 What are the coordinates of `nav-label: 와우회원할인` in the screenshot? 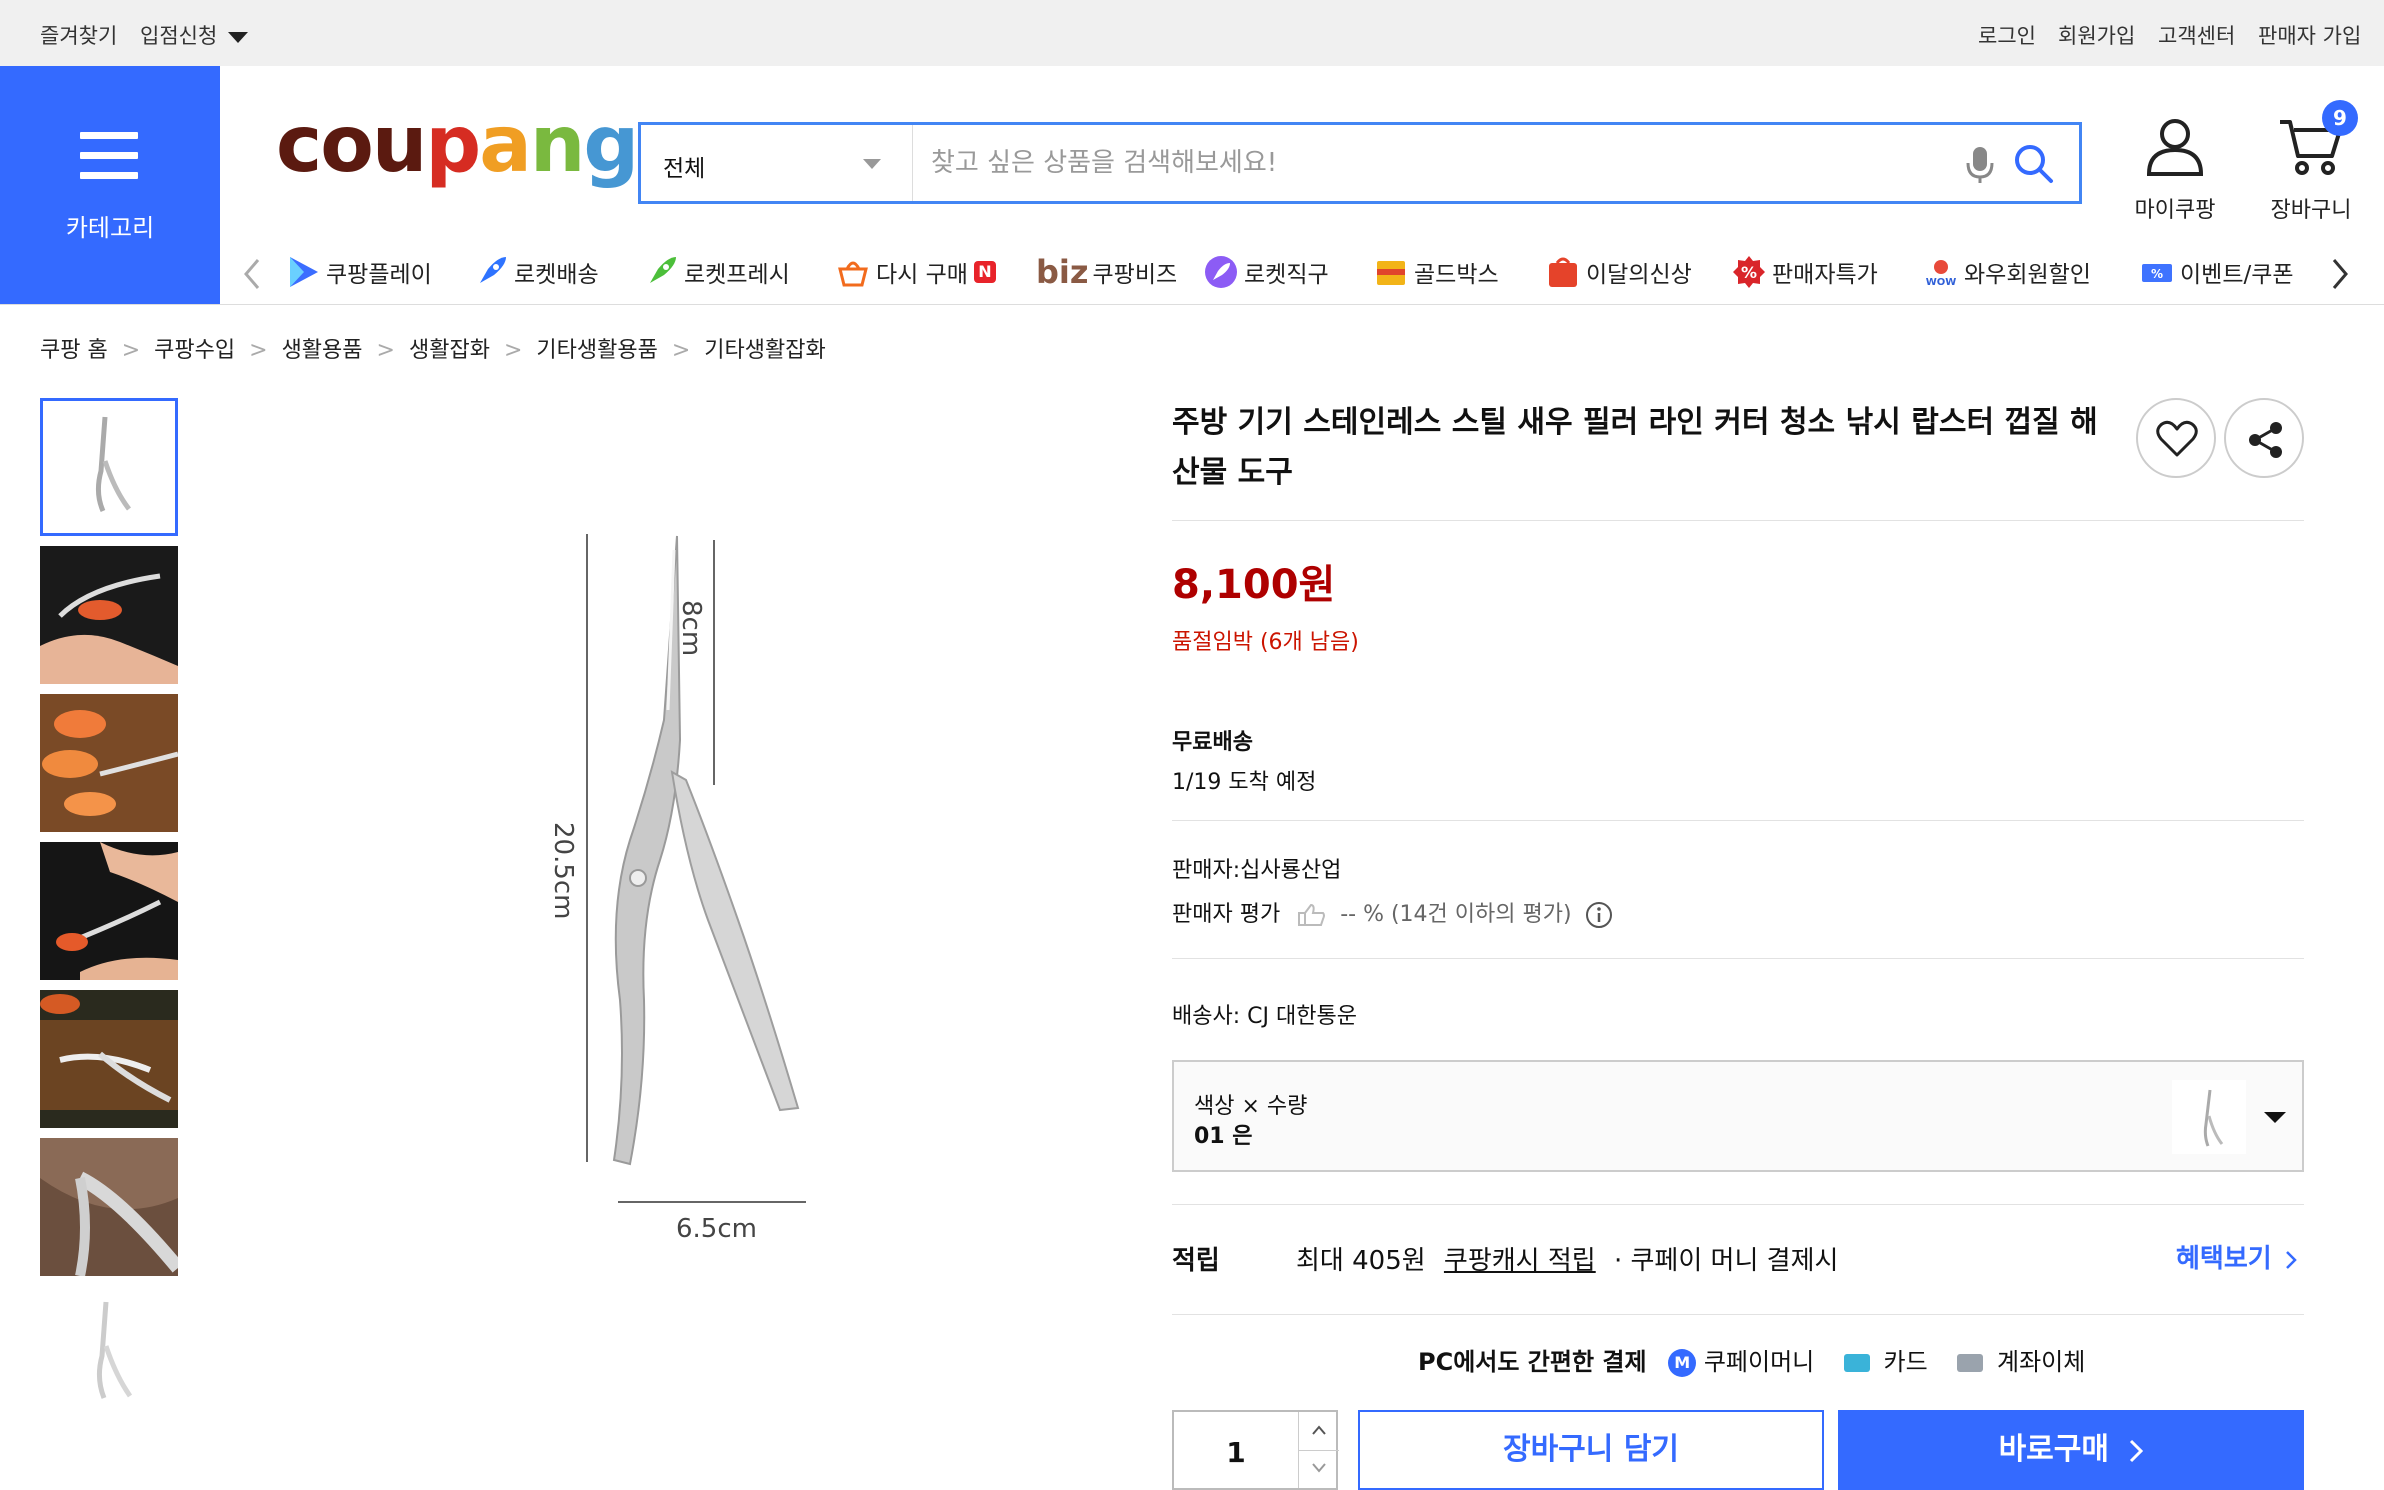 It's located at (2027, 275).